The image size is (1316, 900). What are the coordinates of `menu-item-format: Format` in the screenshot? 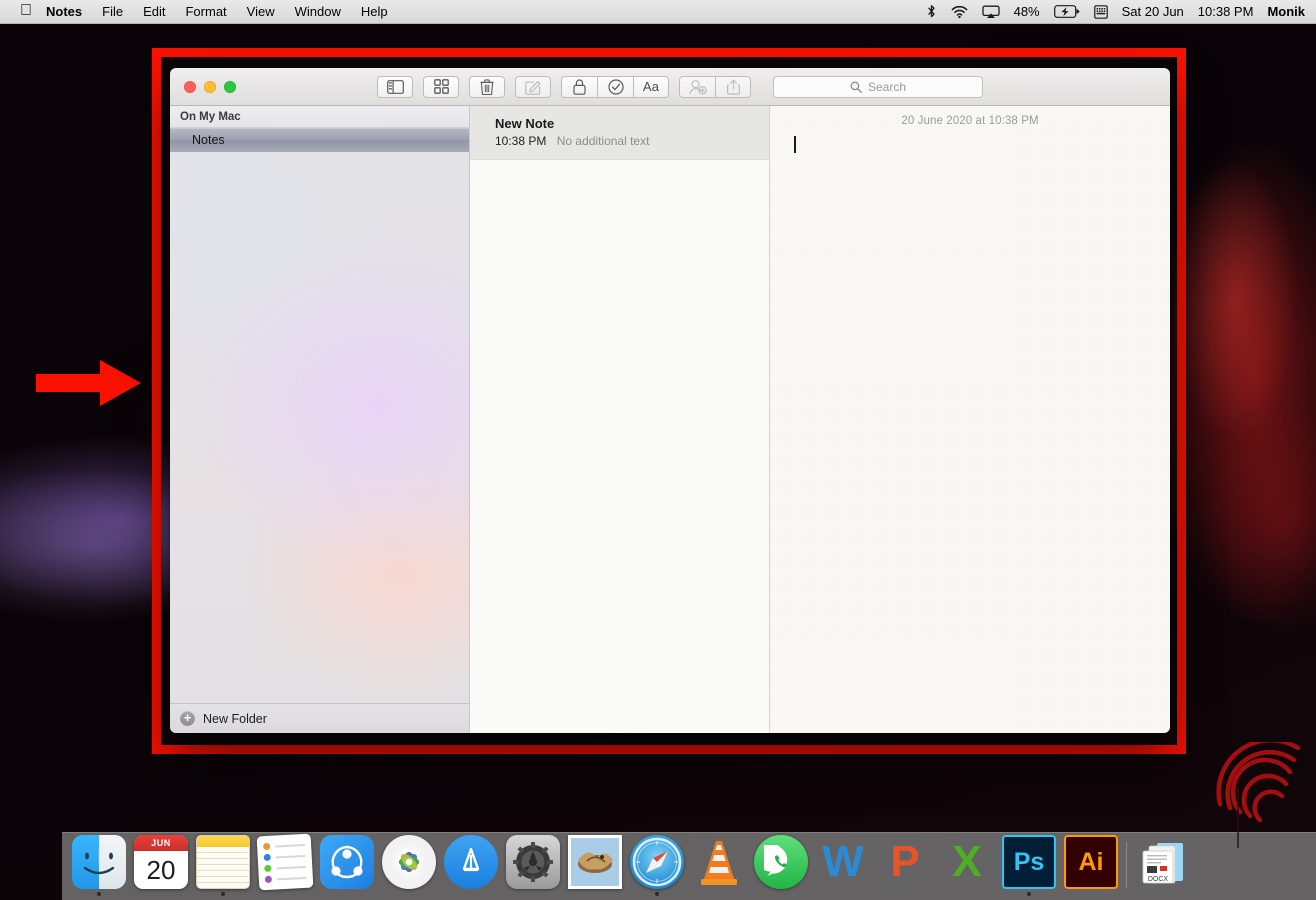 It's located at (205, 12).